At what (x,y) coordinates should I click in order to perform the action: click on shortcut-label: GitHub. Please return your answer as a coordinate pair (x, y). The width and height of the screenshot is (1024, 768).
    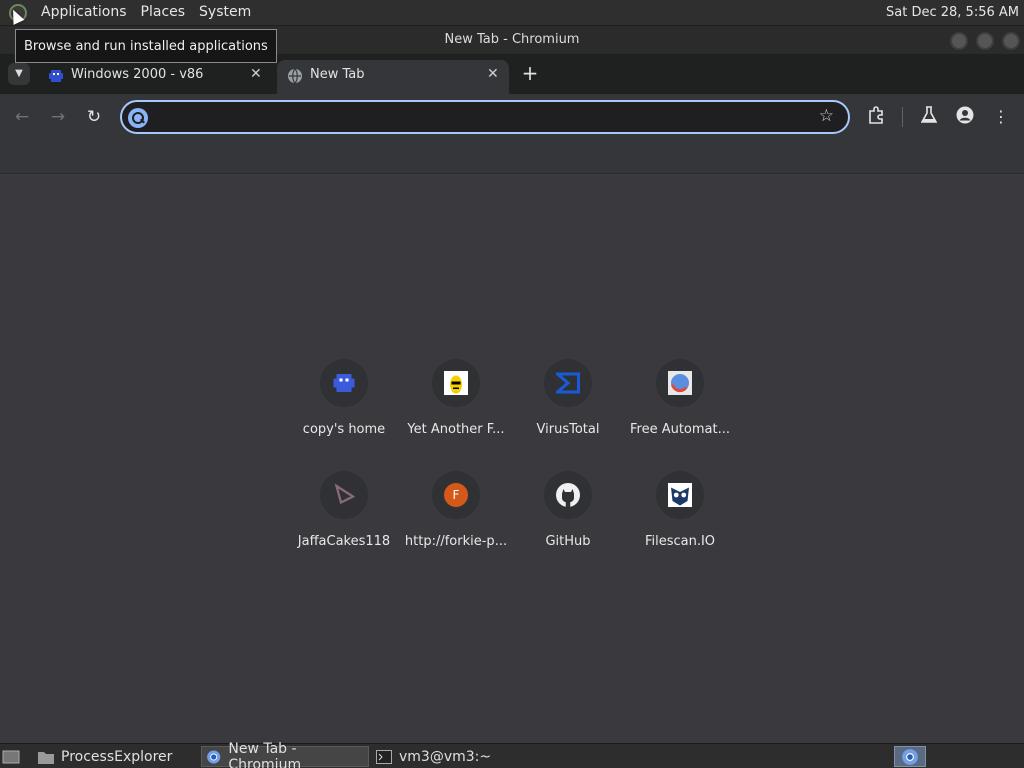
    Looking at the image, I should click on (568, 541).